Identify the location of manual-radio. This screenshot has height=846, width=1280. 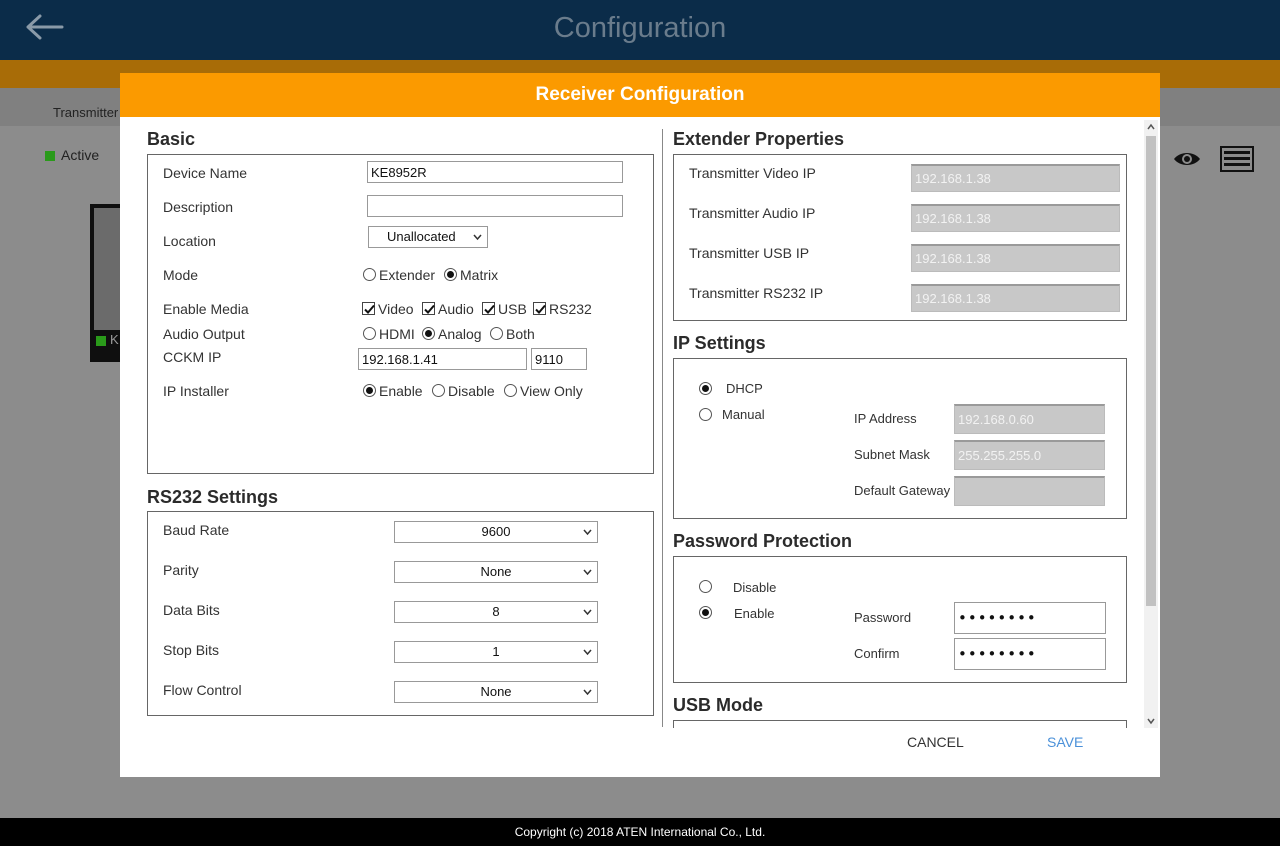
(705, 414).